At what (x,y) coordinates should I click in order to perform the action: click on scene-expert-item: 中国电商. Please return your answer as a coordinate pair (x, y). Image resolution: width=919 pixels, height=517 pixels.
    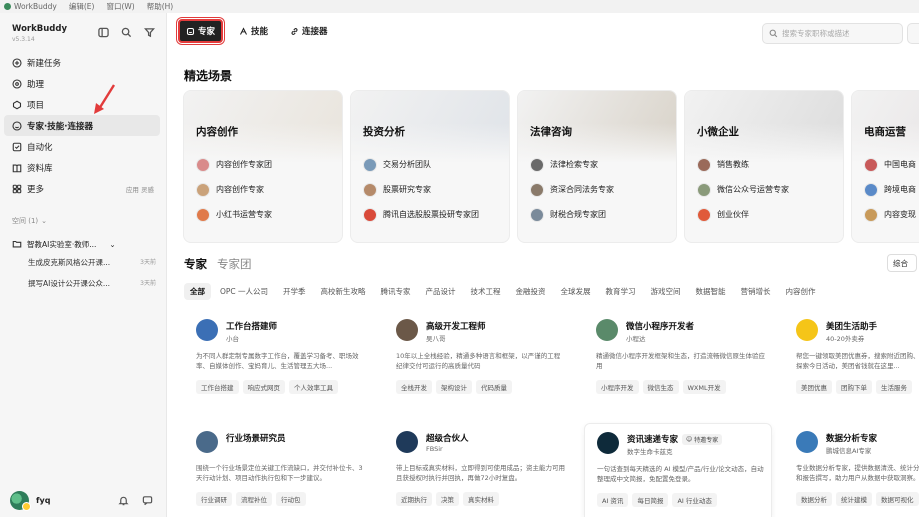
    Looking at the image, I should click on (890, 164).